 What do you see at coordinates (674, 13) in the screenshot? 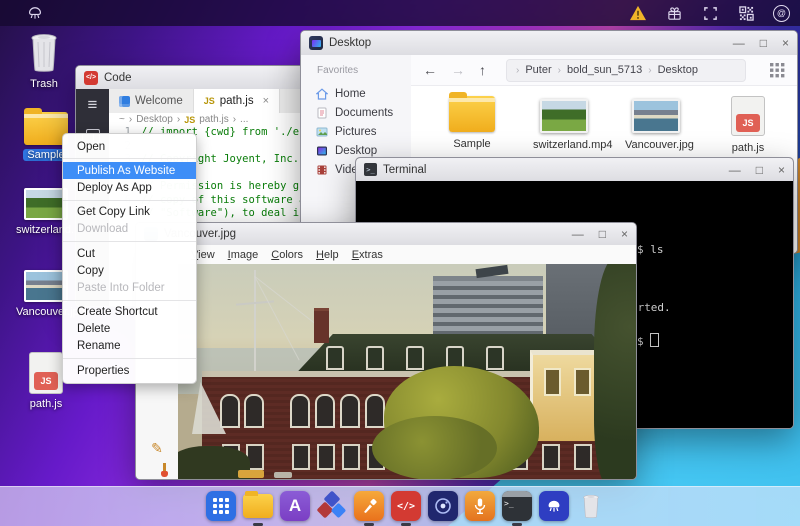
I see `gift-icon` at bounding box center [674, 13].